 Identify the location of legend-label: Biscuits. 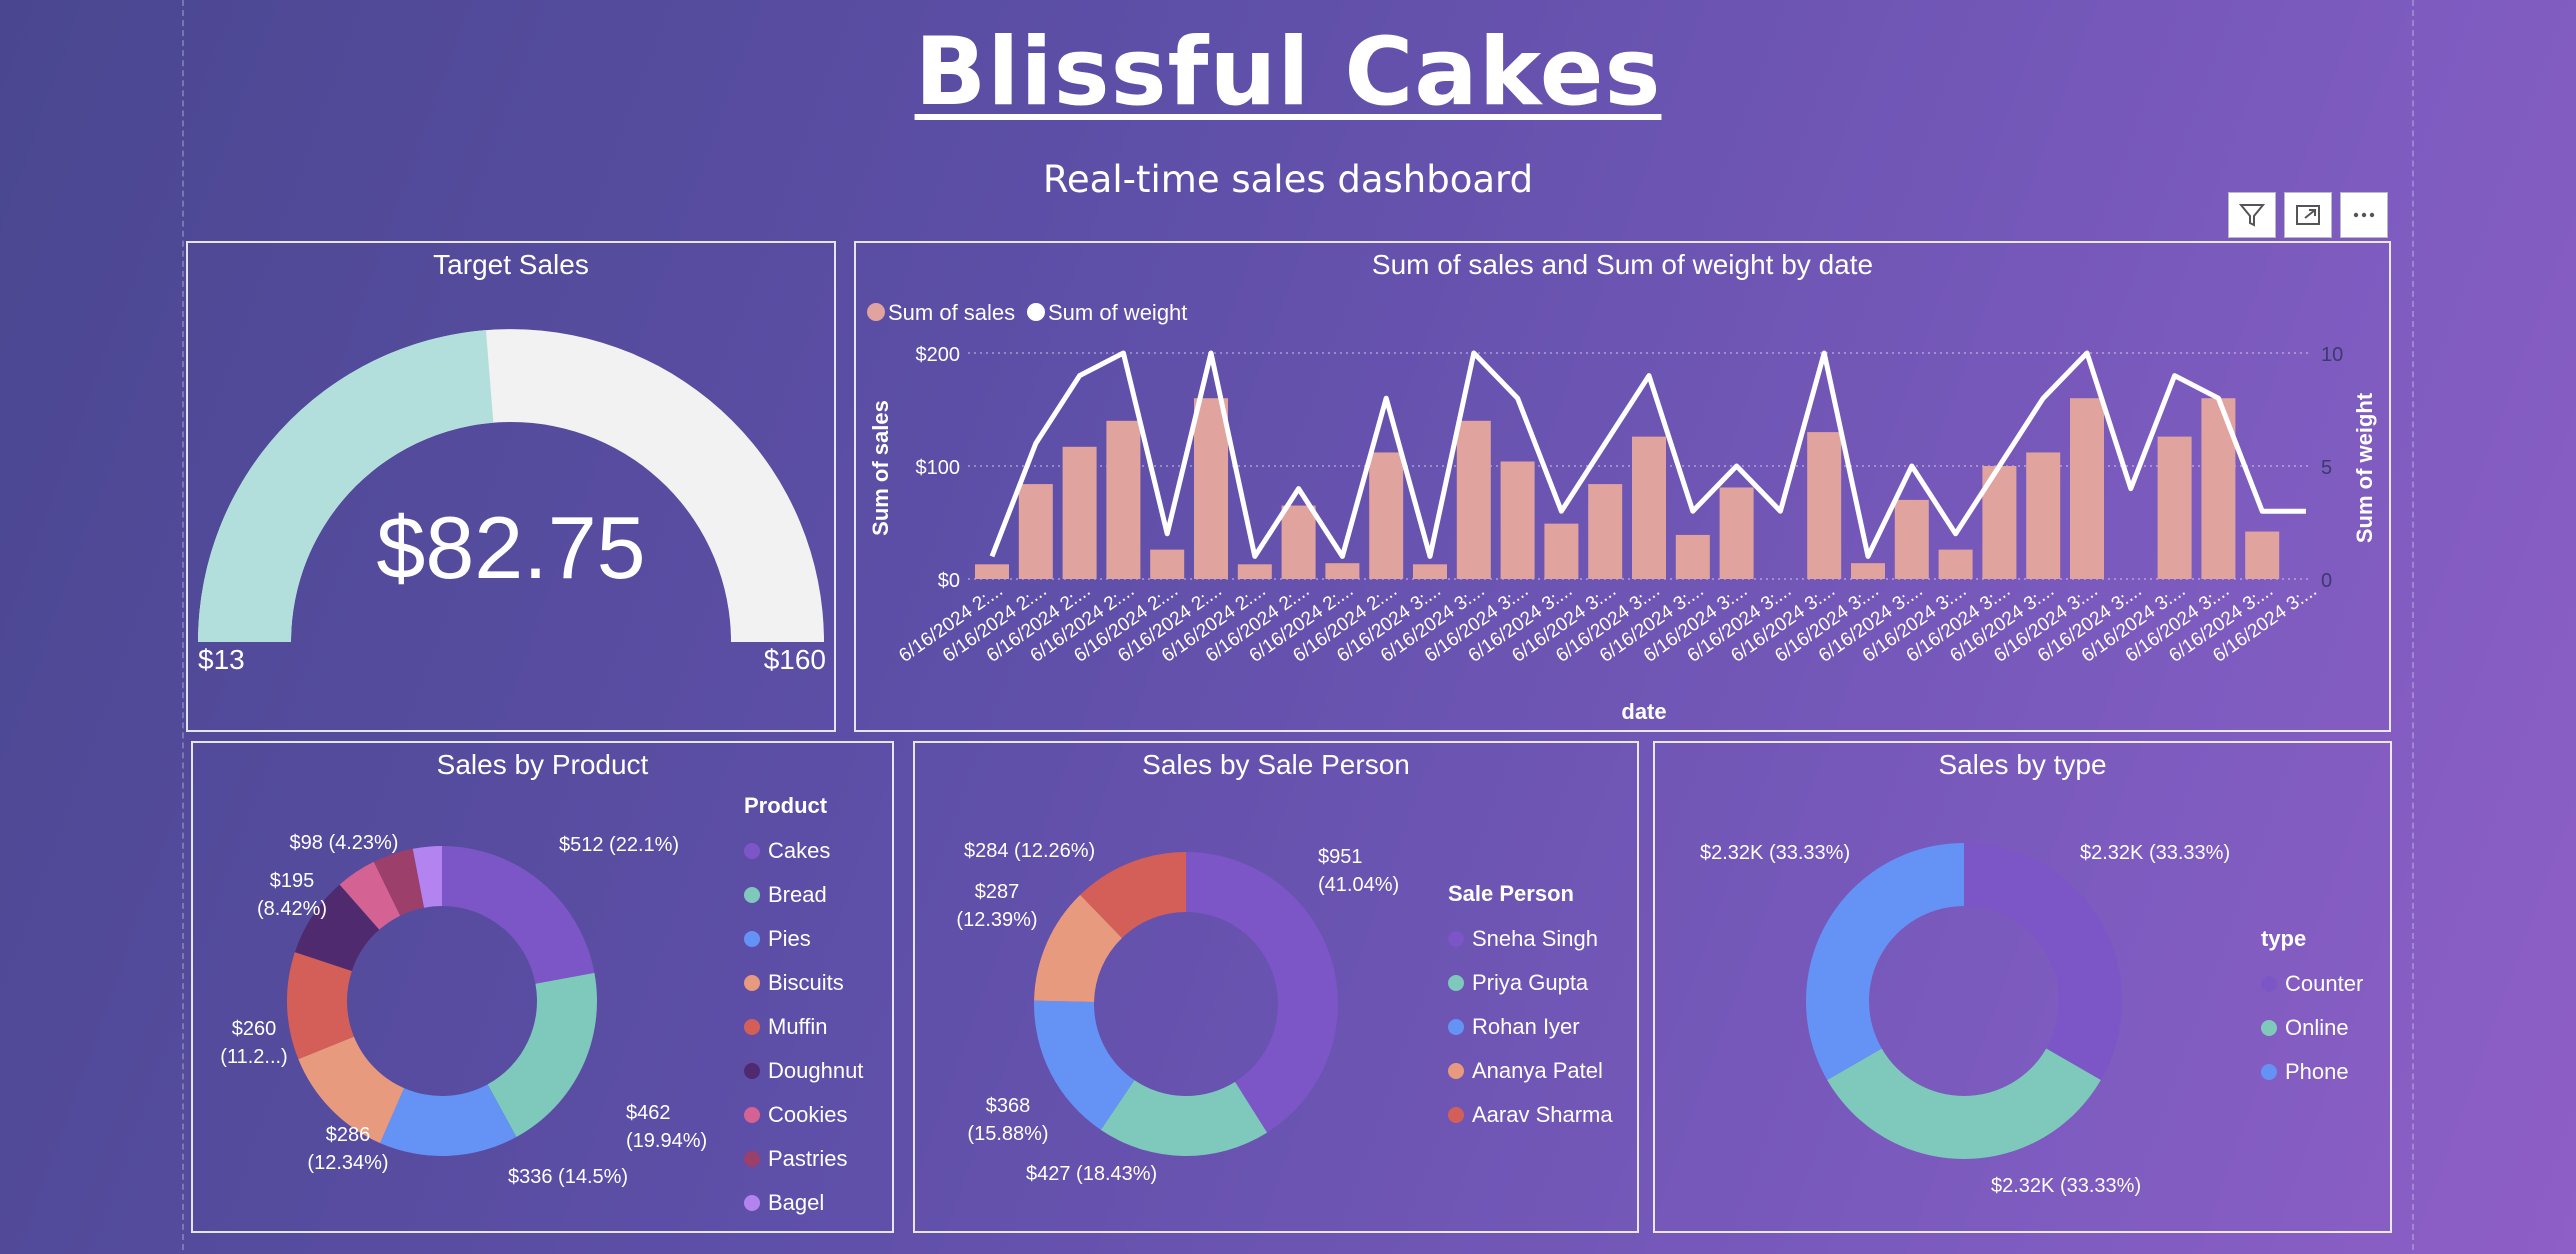
(806, 982).